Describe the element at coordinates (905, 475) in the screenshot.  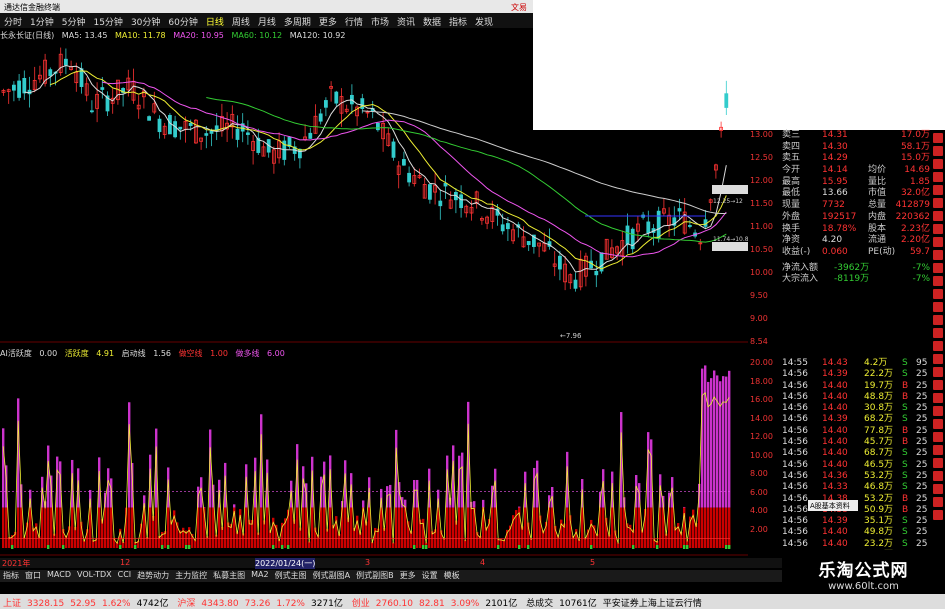
I see `tick-side: S` at that location.